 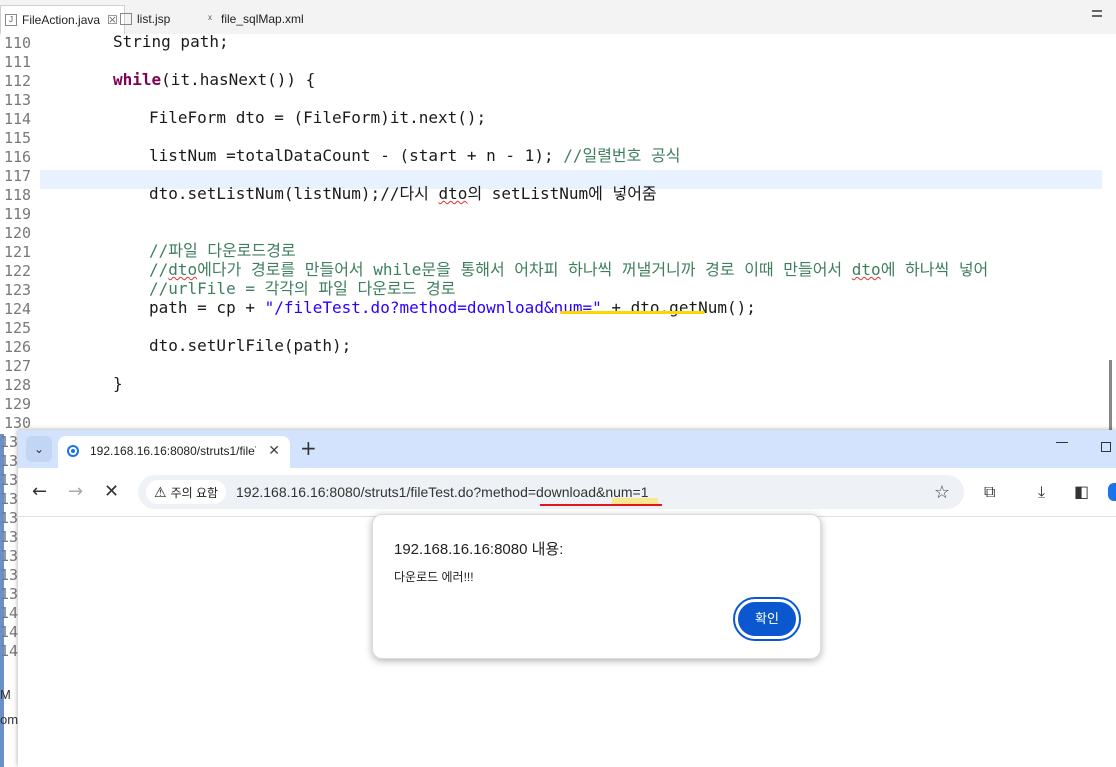 What do you see at coordinates (18, 119) in the screenshot?
I see `line-number: 114` at bounding box center [18, 119].